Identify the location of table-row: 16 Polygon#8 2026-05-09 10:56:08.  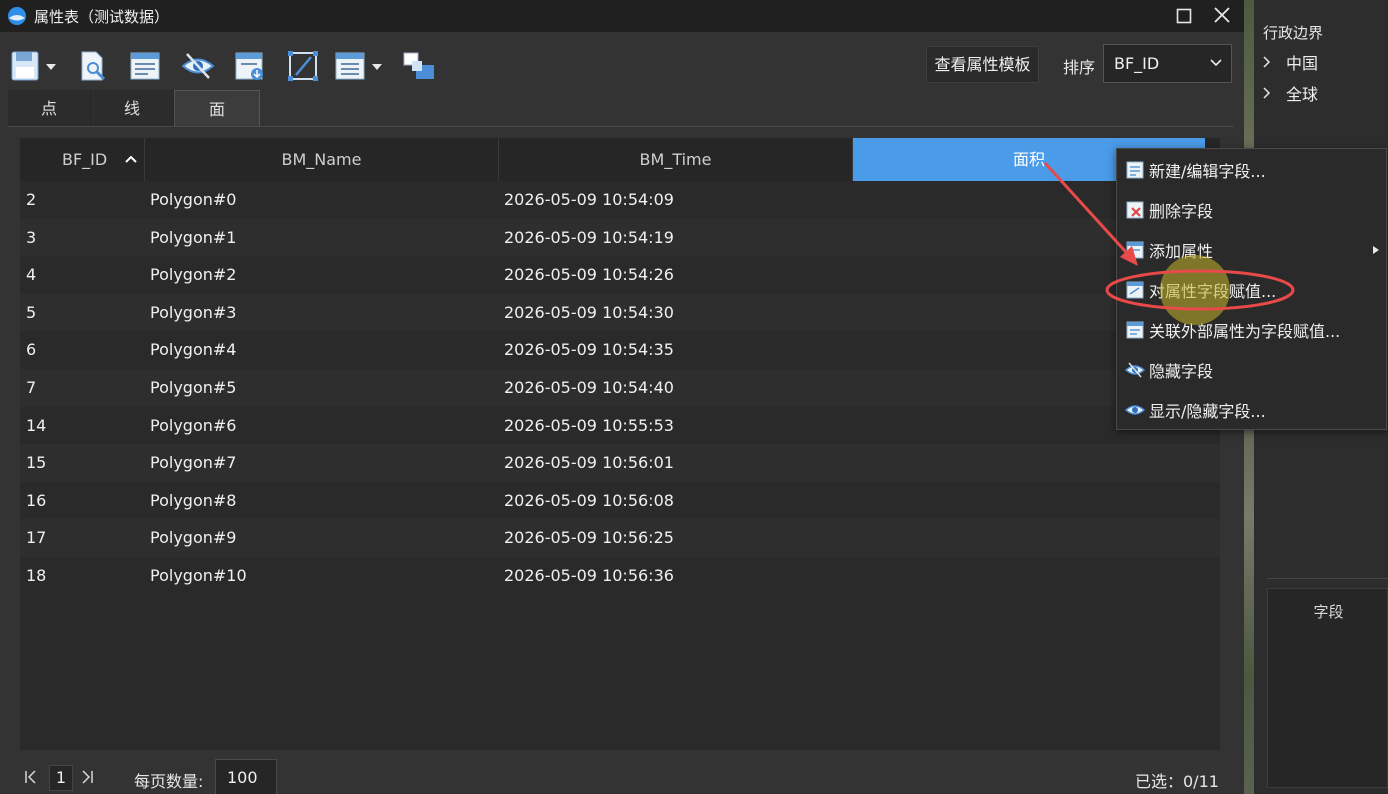
(620, 500).